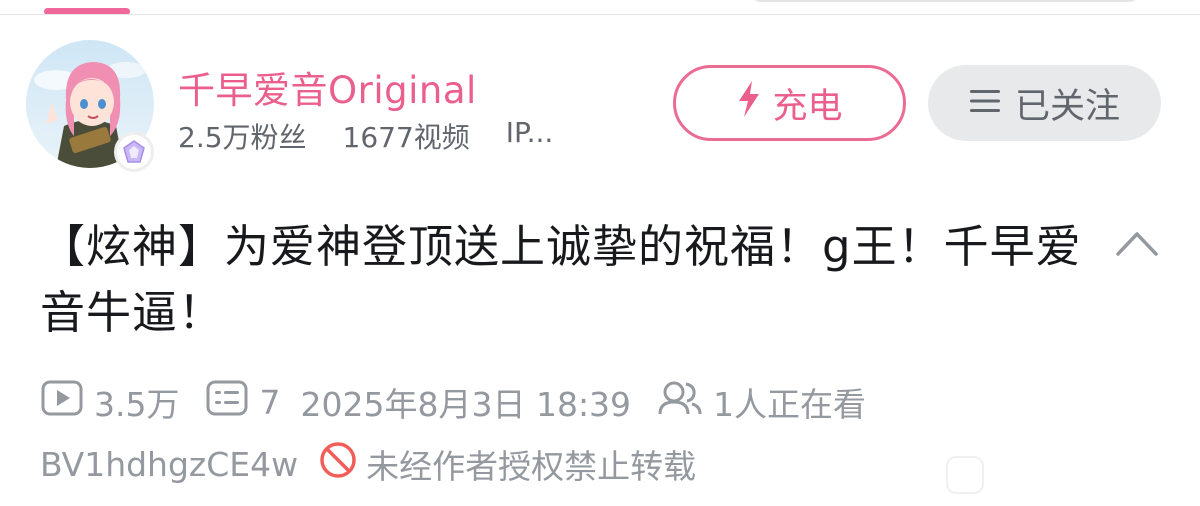  What do you see at coordinates (600, 14) in the screenshot?
I see `divider` at bounding box center [600, 14].